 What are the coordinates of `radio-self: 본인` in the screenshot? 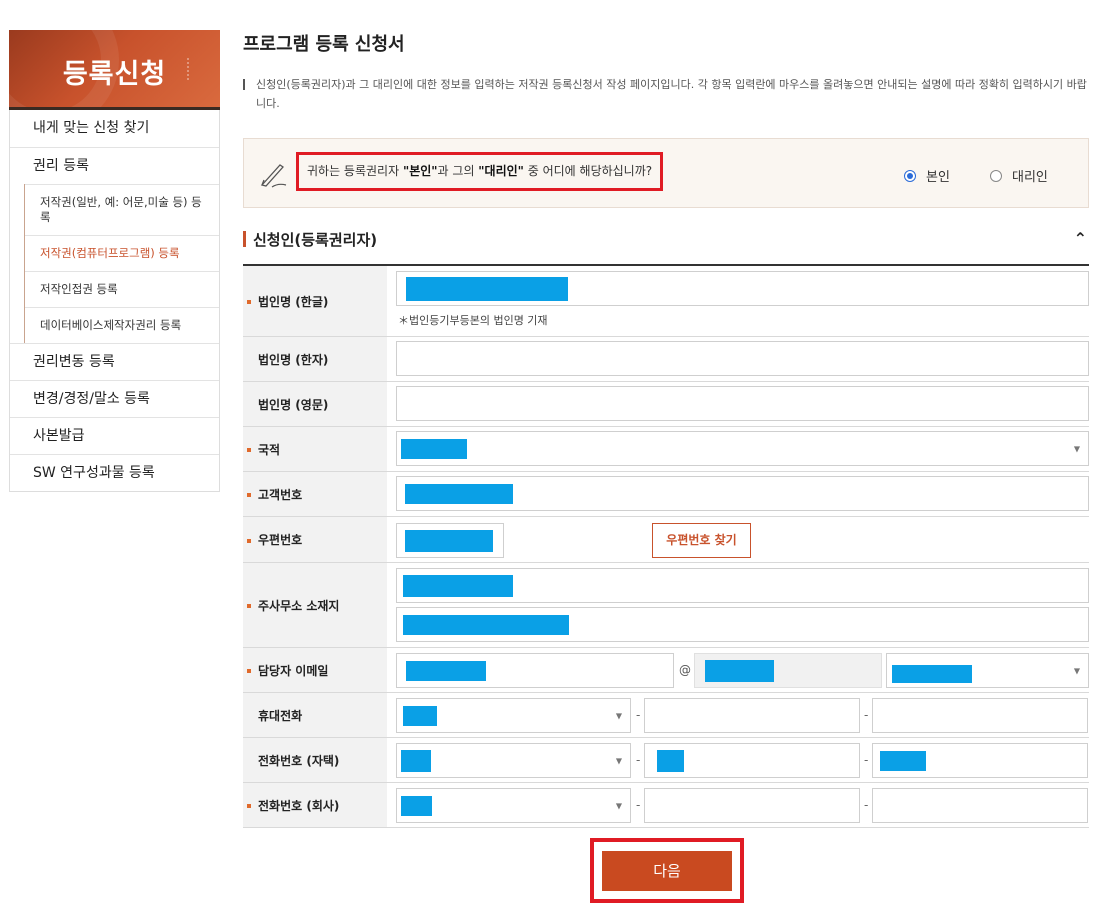 It's located at (927, 175).